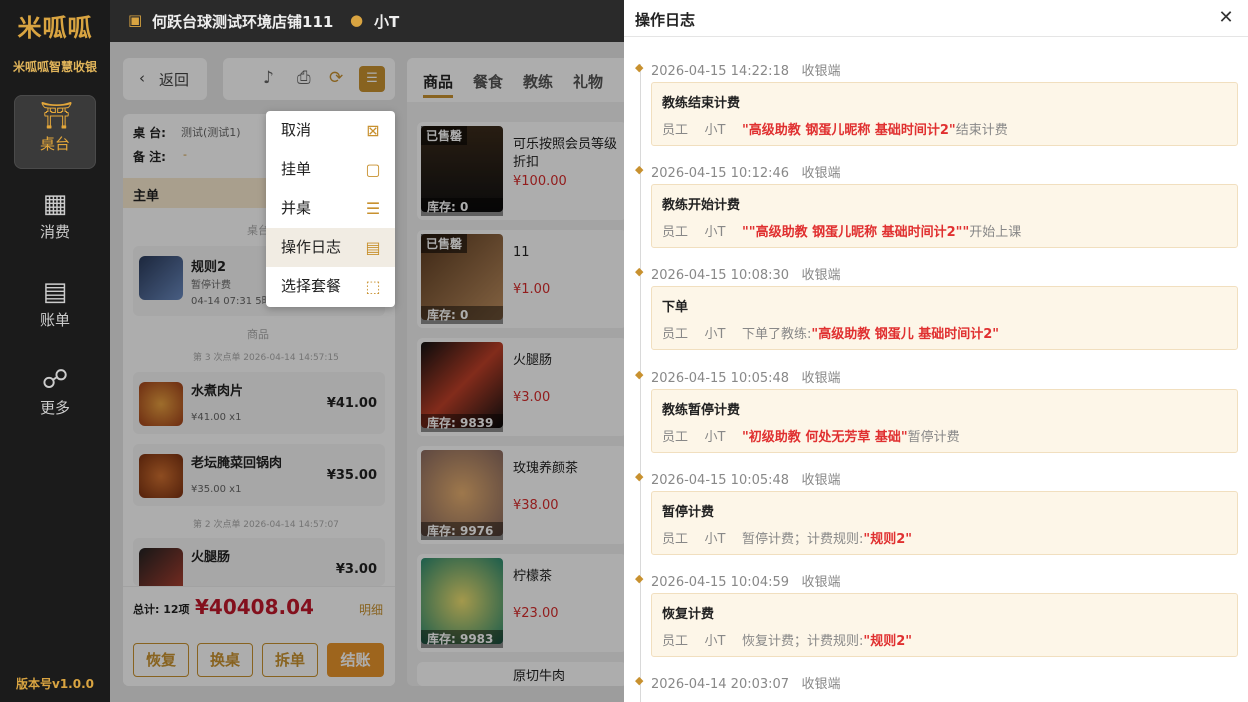 Image resolution: width=1248 pixels, height=702 pixels. Describe the element at coordinates (161, 609) in the screenshot. I see `total-label: 总计: 12项` at that location.